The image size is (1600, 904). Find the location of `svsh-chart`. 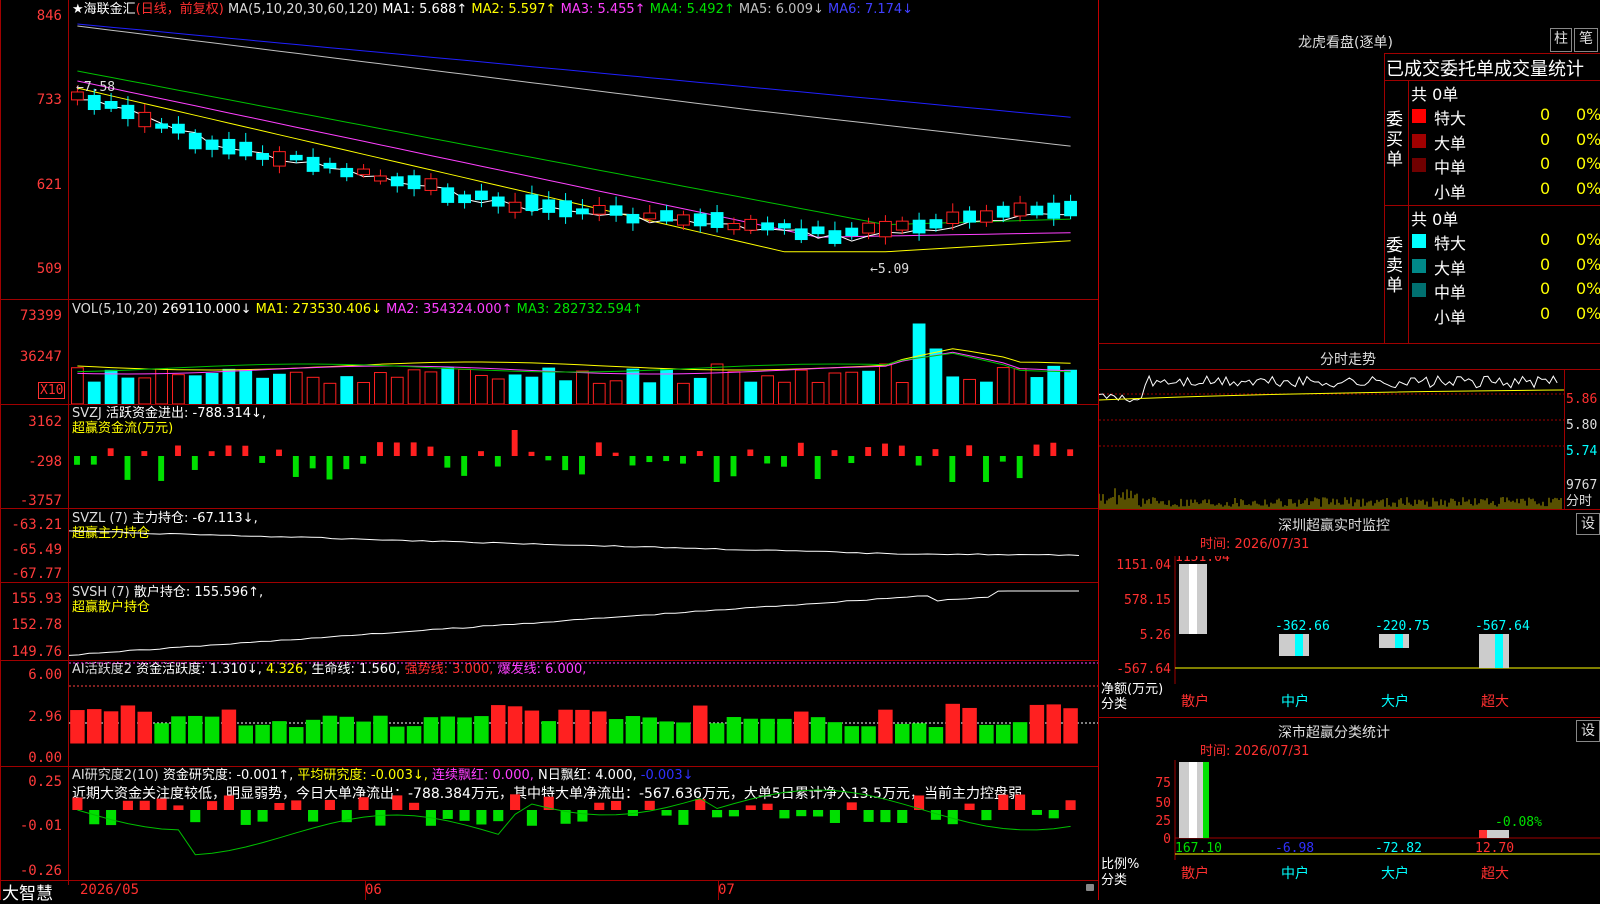

svsh-chart is located at coordinates (583, 621).